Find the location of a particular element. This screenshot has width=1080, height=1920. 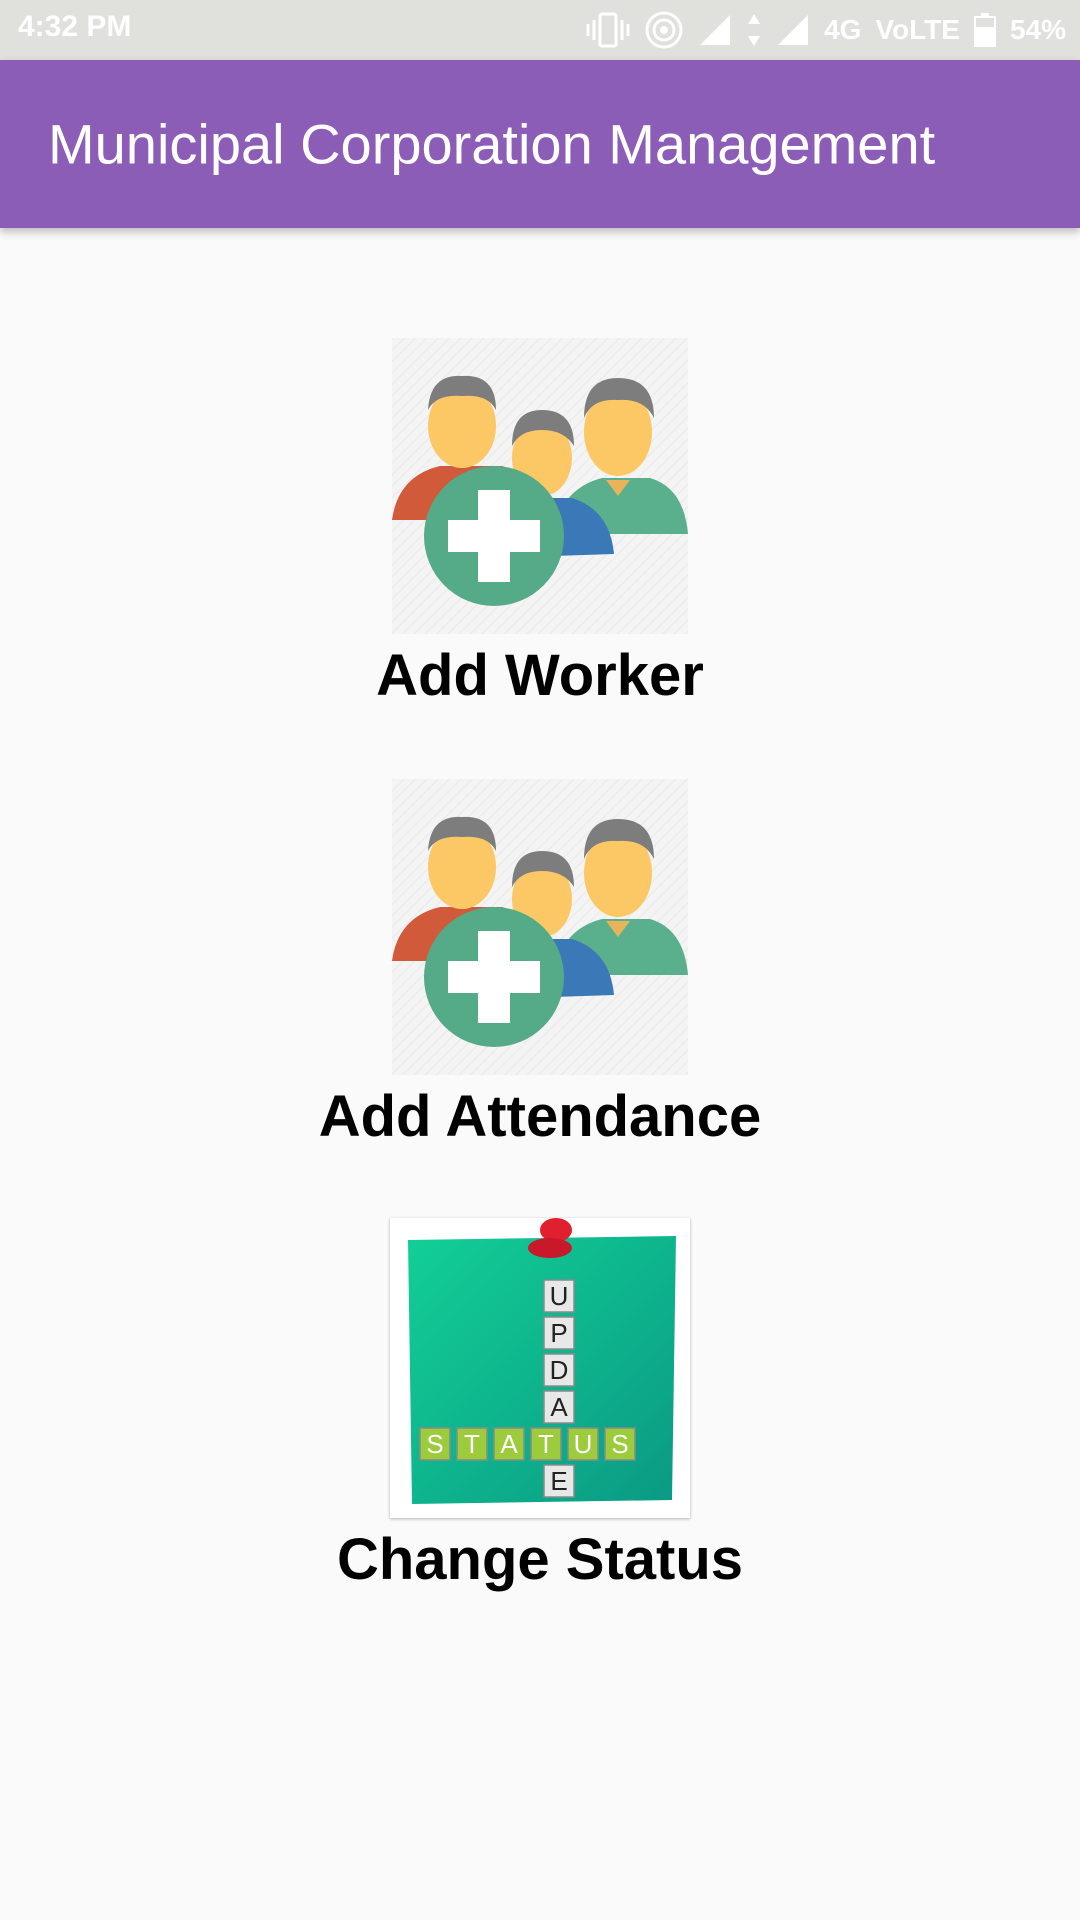

status-icons: 4G VoLTE 54% is located at coordinates (826, 30).